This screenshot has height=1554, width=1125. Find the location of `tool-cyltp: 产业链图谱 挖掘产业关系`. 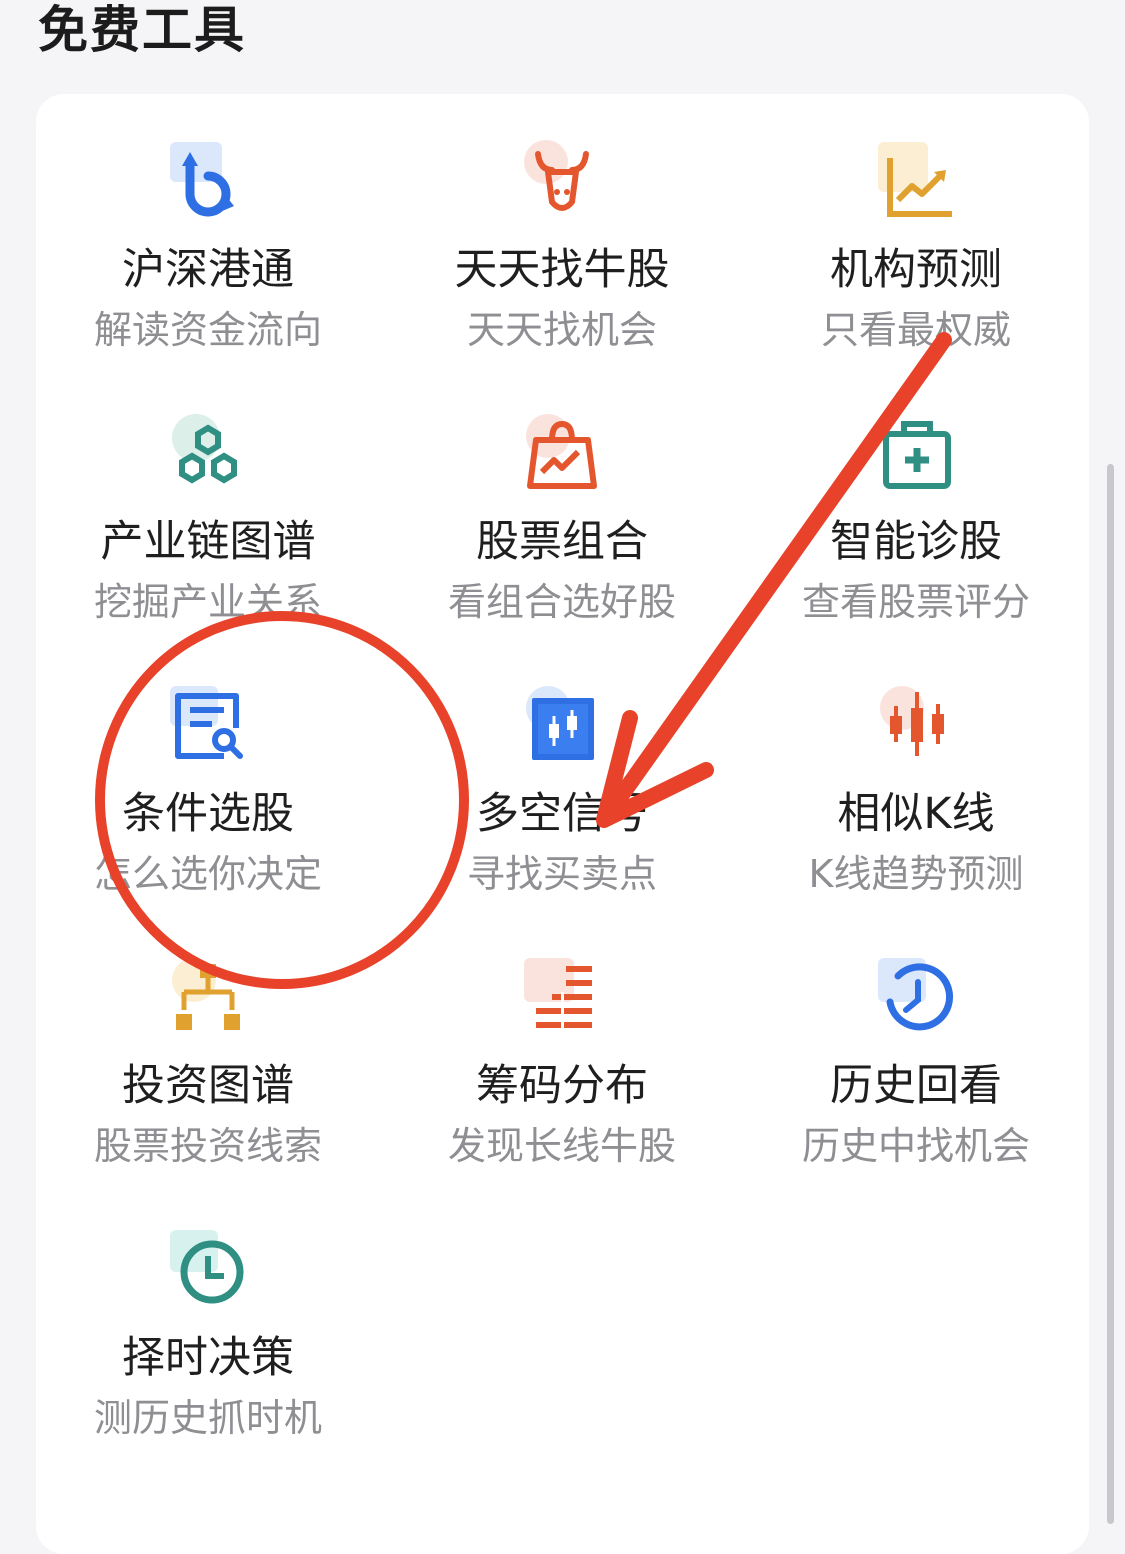

tool-cyltp: 产业链图谱 挖掘产业关系 is located at coordinates (208, 542).